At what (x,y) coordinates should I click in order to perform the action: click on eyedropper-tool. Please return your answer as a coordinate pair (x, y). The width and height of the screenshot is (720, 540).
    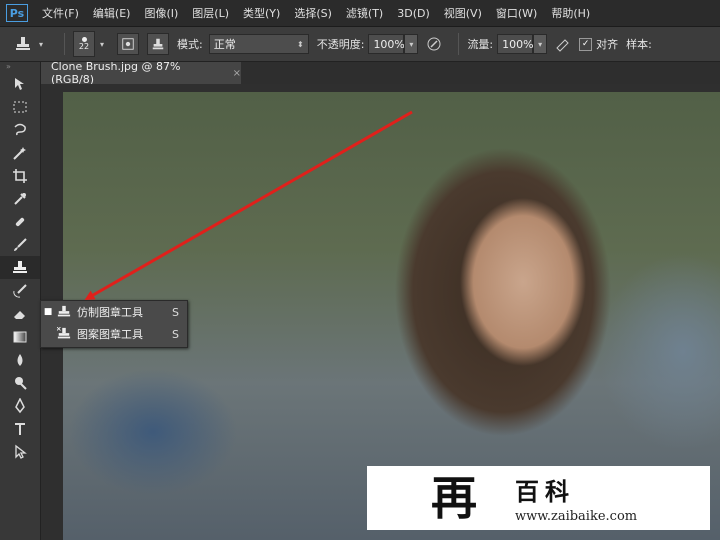
    Looking at the image, I should click on (20, 198).